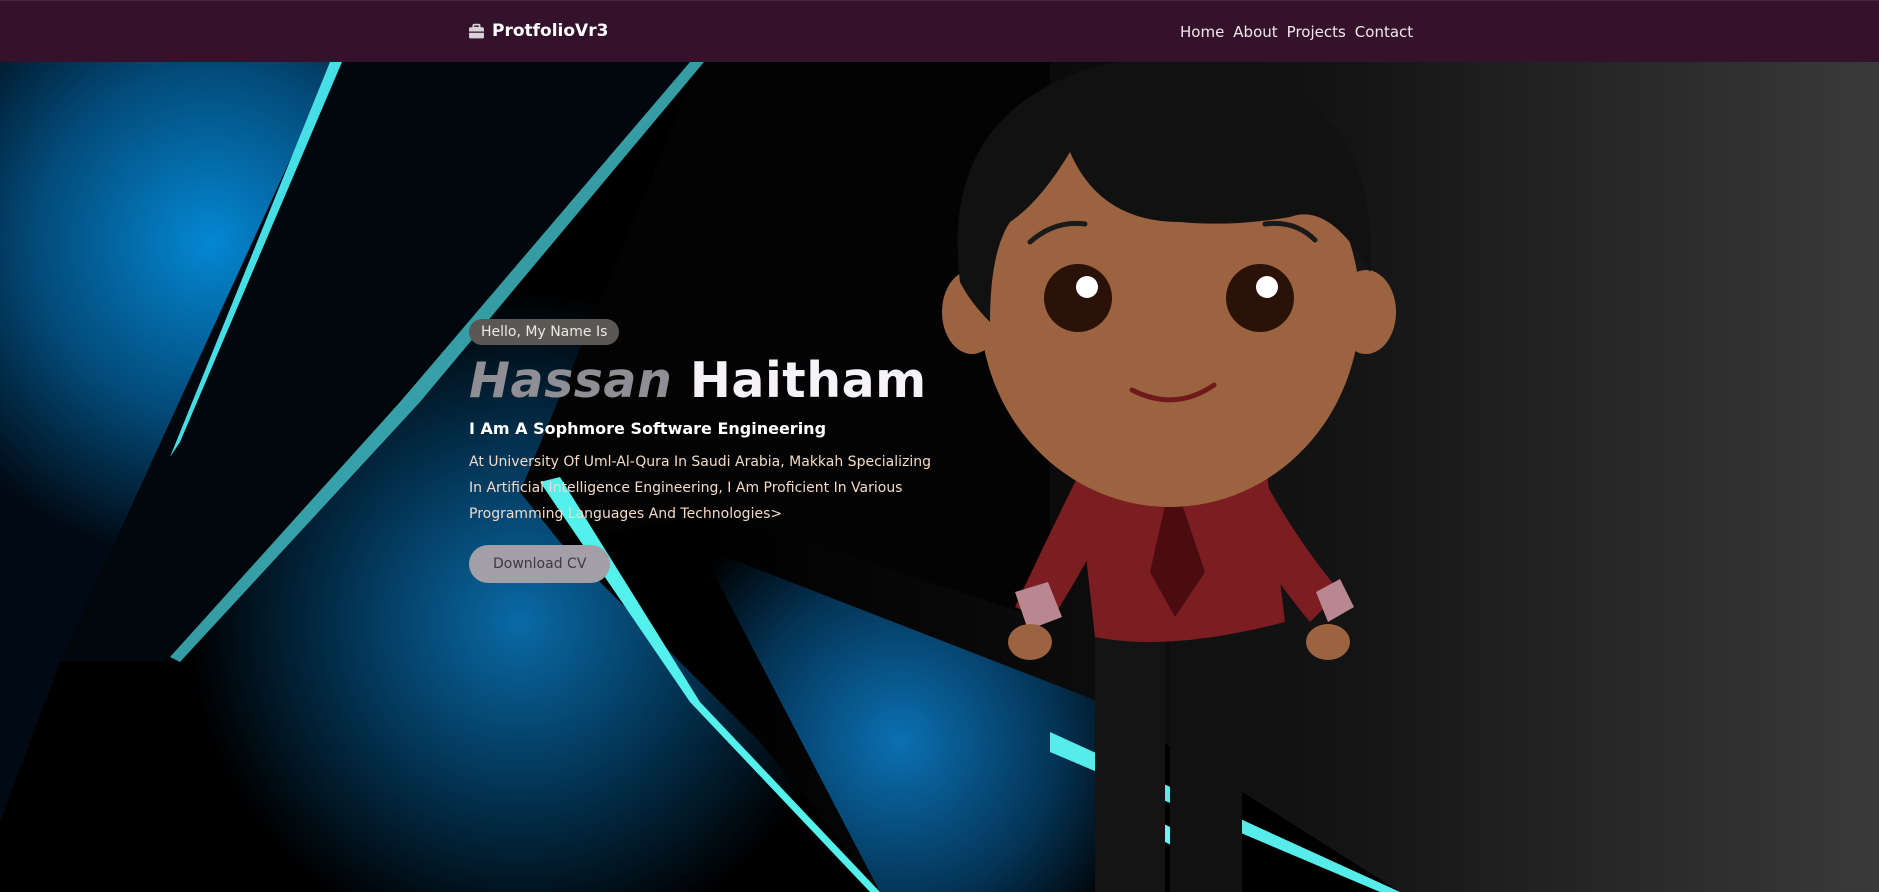 Image resolution: width=1879 pixels, height=892 pixels. What do you see at coordinates (476, 30) in the screenshot?
I see `briefcase-icon` at bounding box center [476, 30].